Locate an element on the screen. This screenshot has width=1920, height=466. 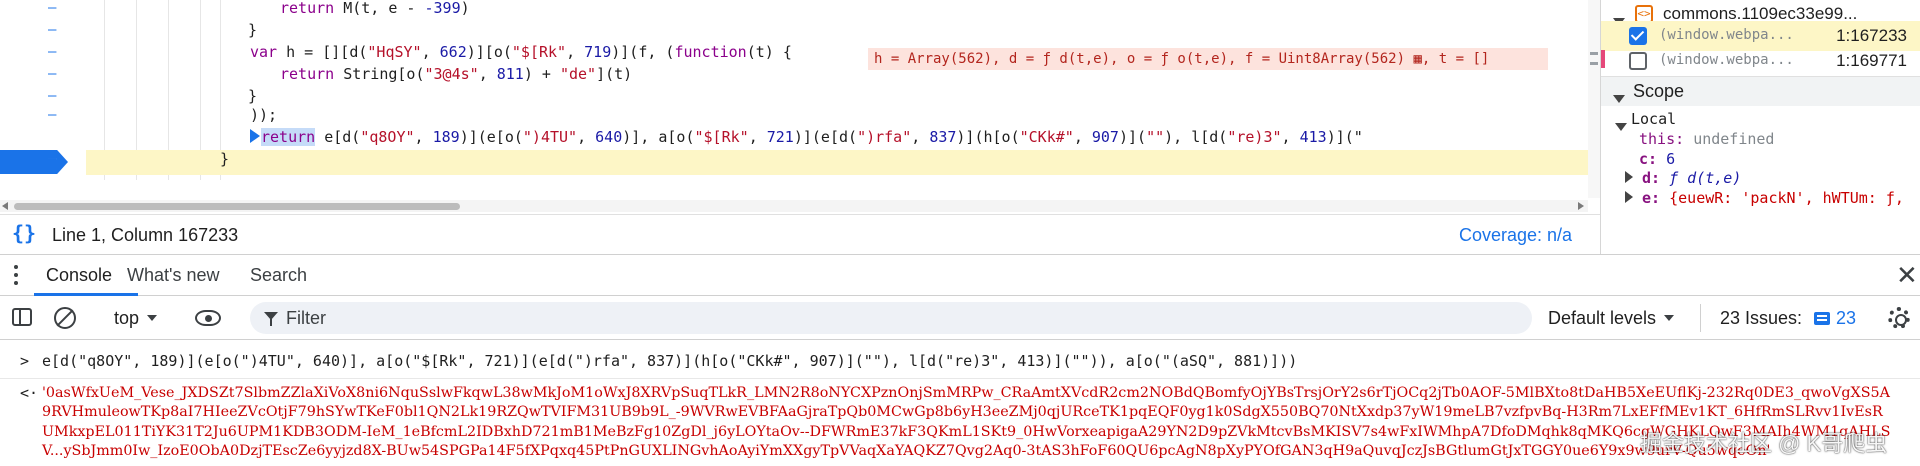
code-token: )](f, ( is located at coordinates (643, 52).